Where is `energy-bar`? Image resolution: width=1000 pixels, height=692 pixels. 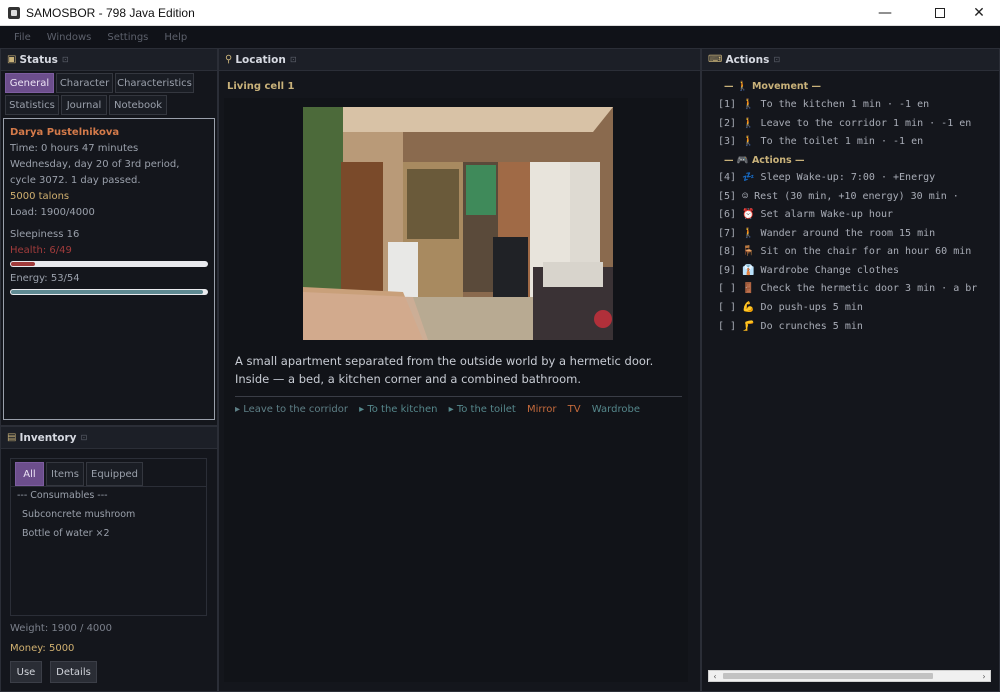 energy-bar is located at coordinates (109, 292).